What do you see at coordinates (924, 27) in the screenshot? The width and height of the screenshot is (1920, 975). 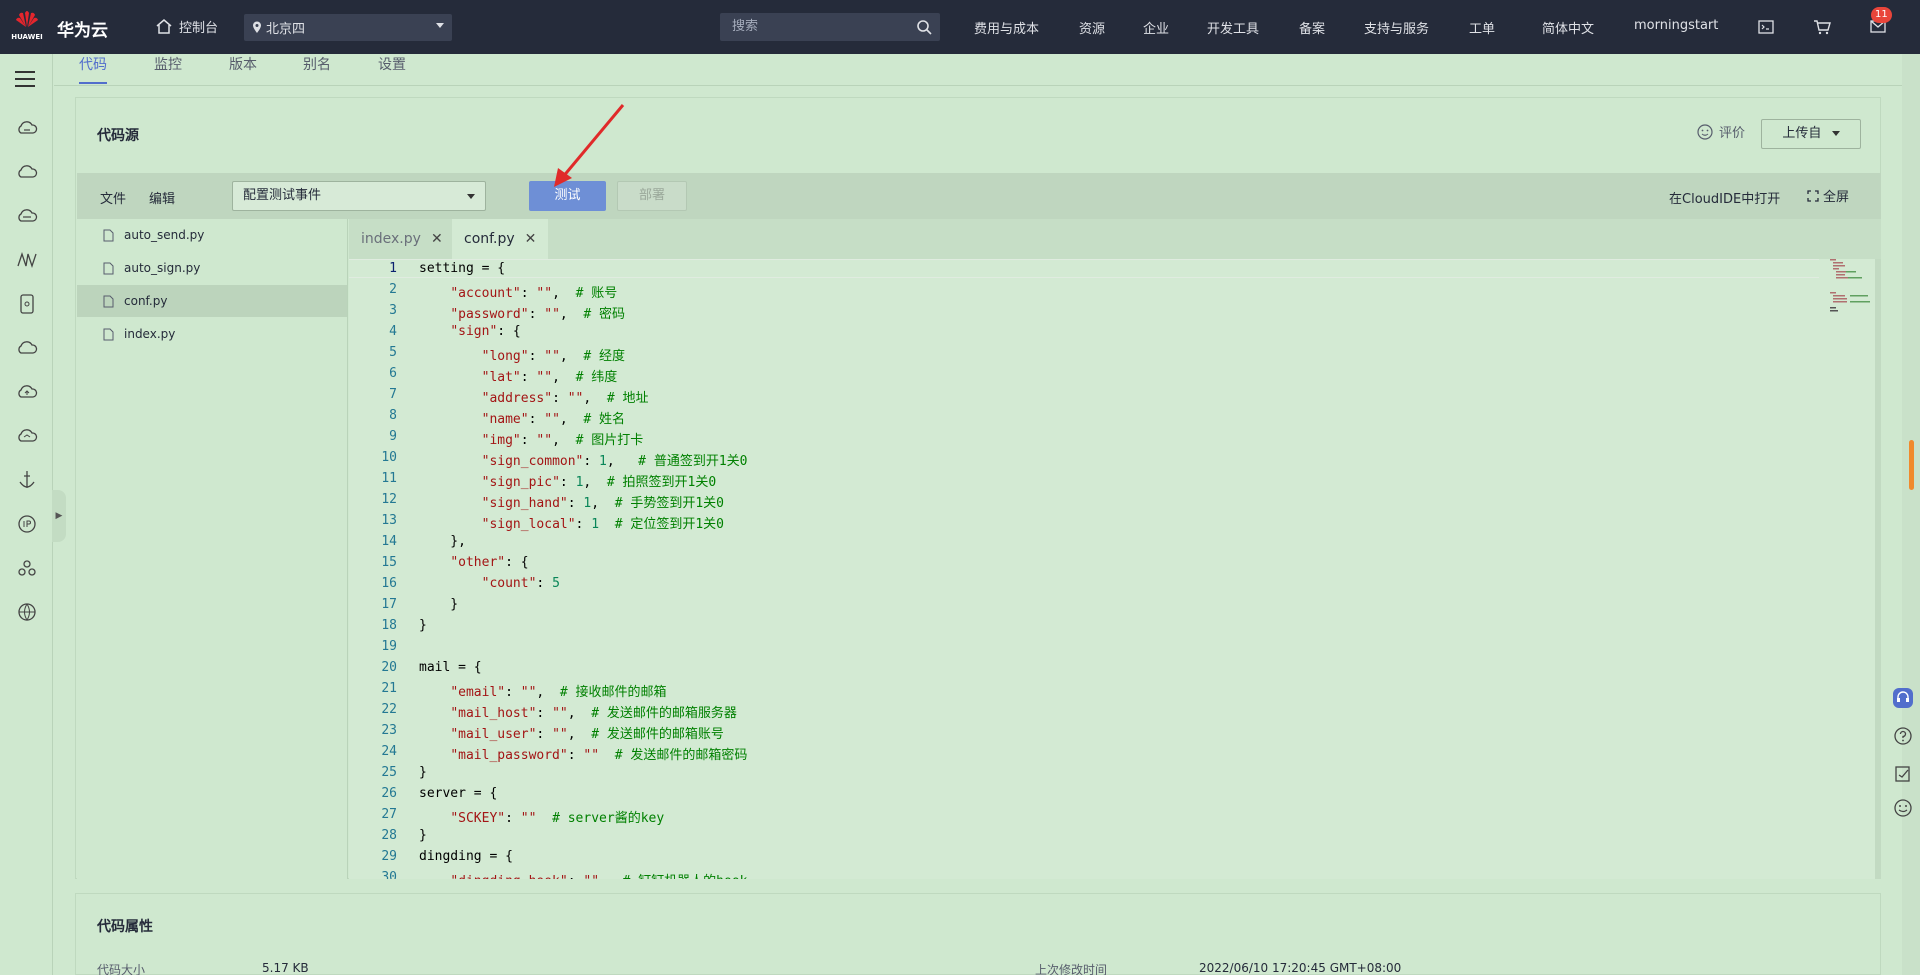 I see `search-icon` at bounding box center [924, 27].